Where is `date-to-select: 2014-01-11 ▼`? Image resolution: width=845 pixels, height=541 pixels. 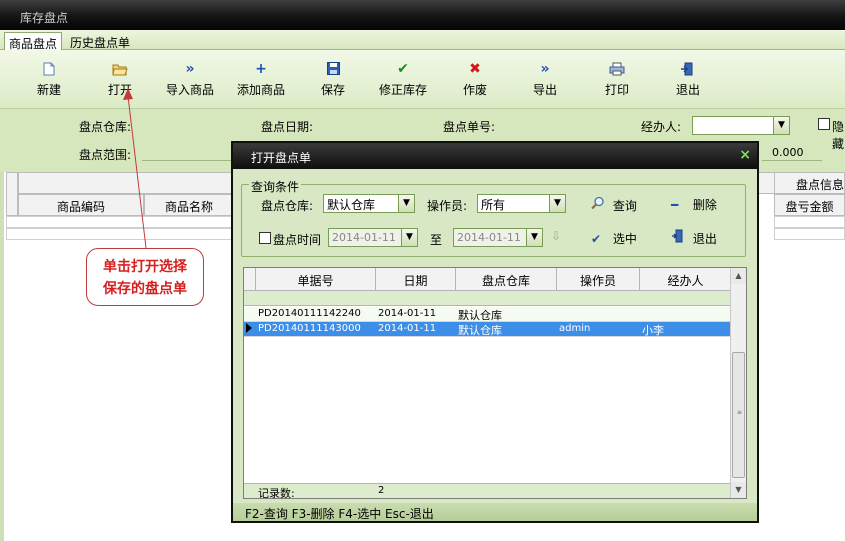
date-to-select: 2014-01-11 ▼ is located at coordinates (498, 237).